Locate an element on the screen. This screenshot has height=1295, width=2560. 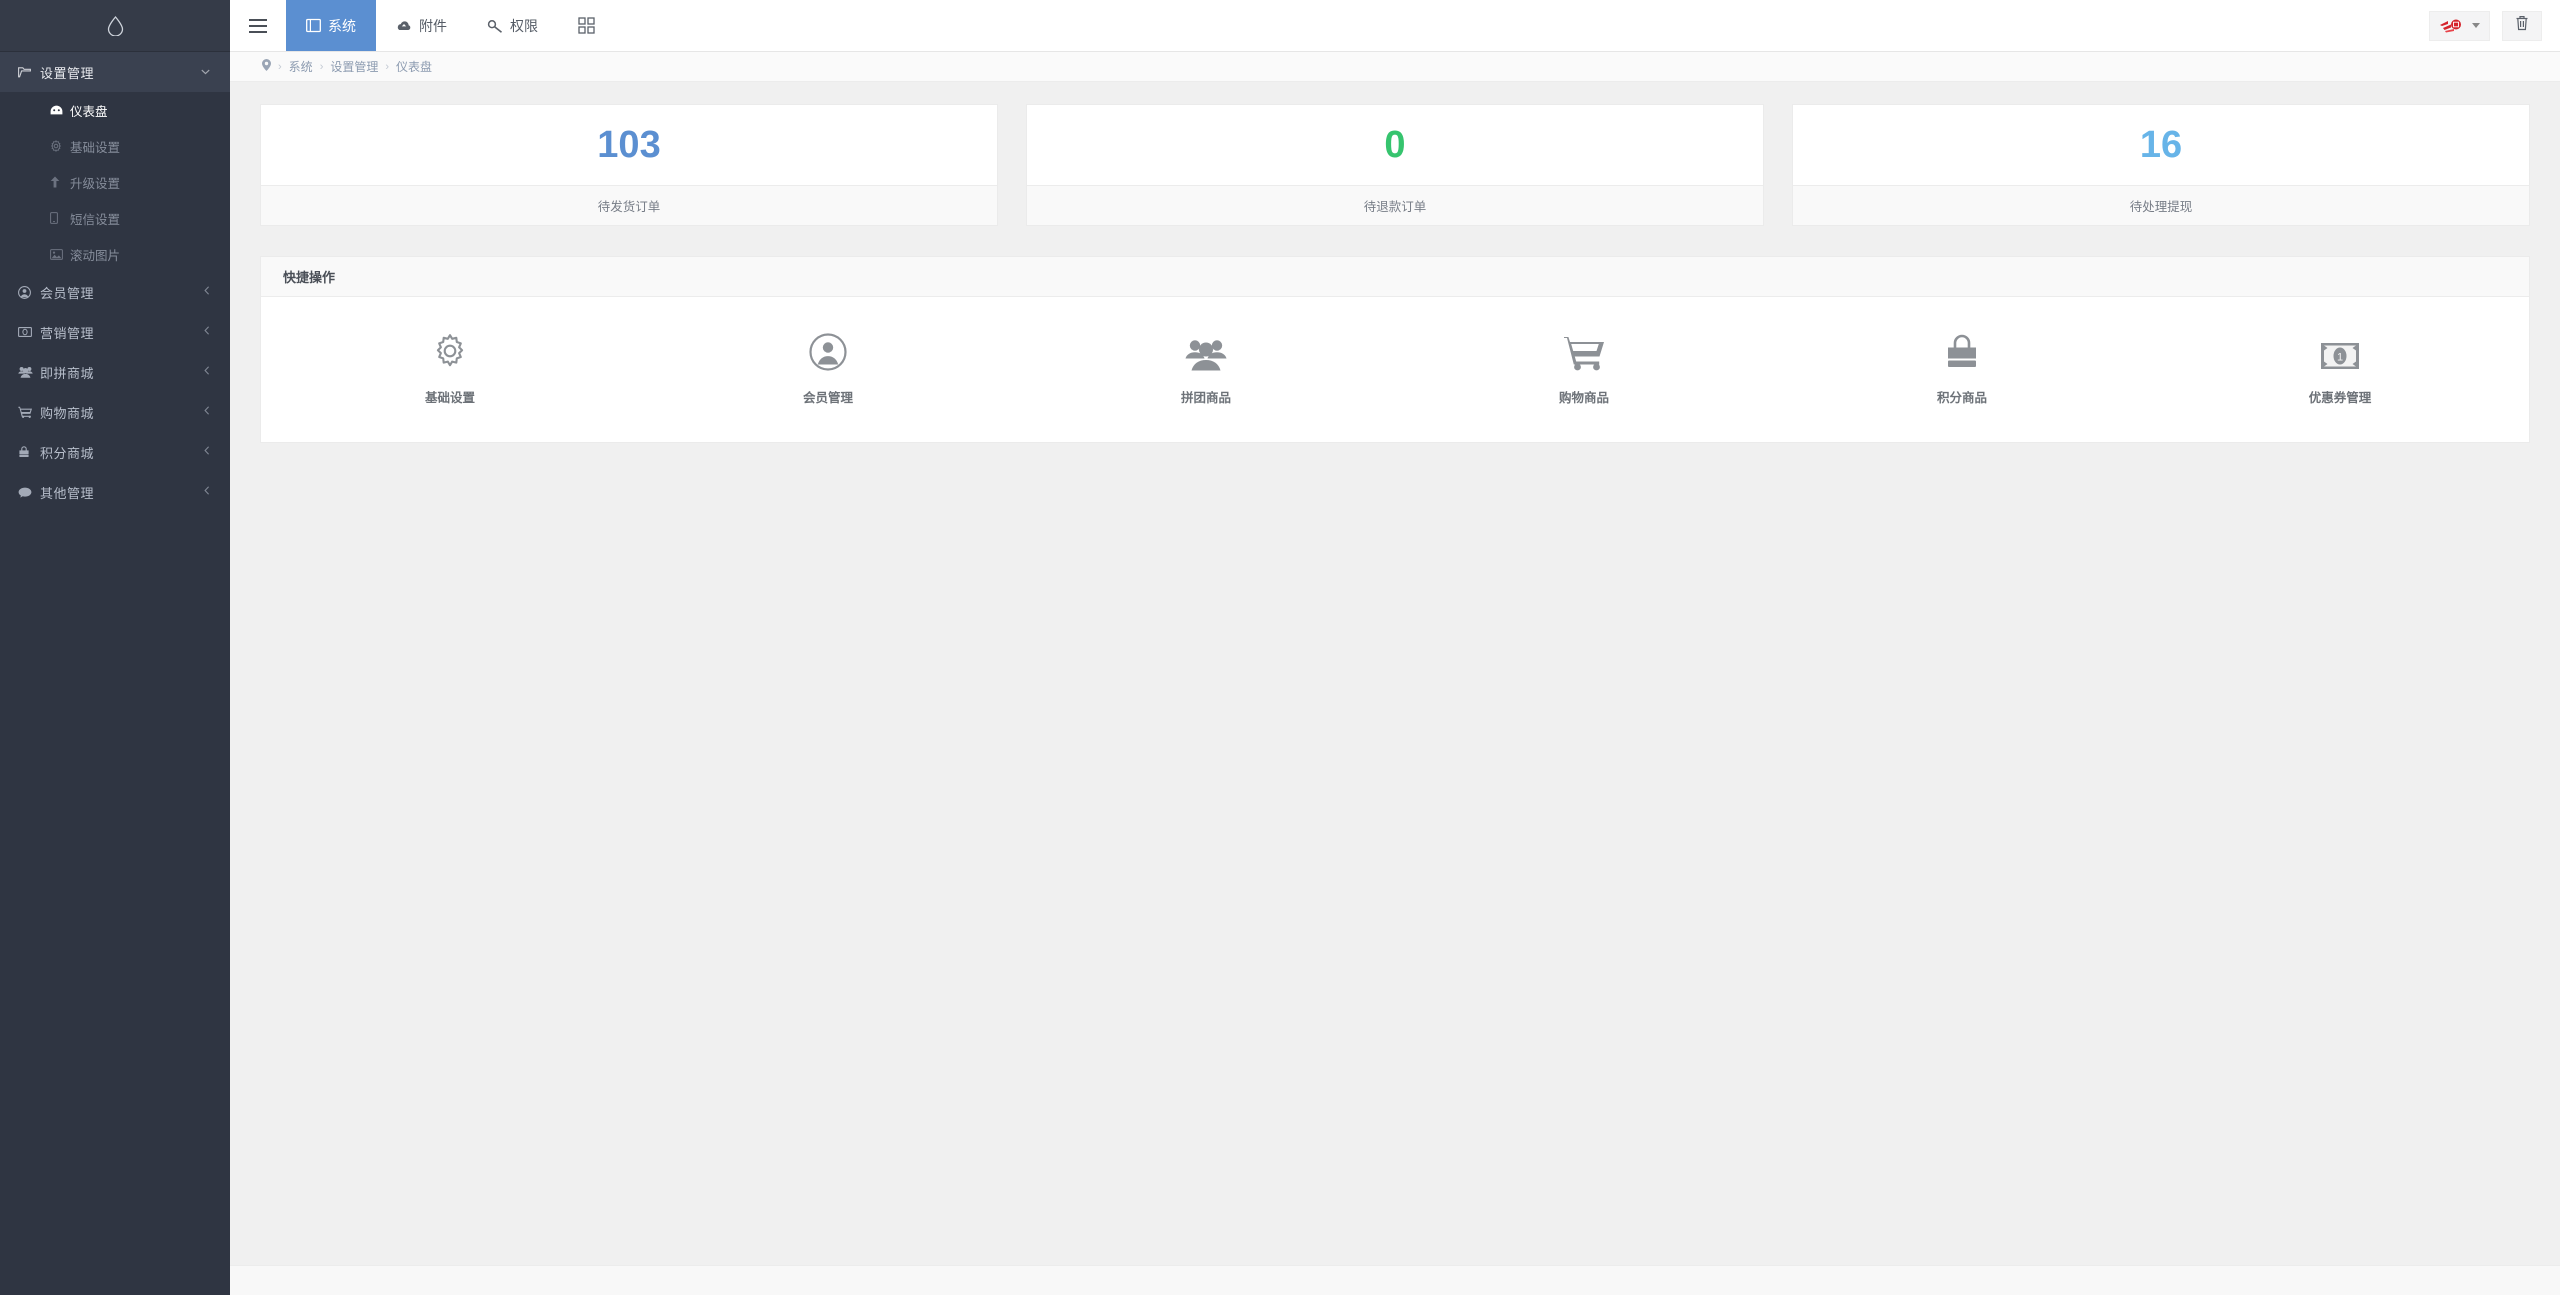
quick-action-points-products: 积分商品 is located at coordinates (1962, 368).